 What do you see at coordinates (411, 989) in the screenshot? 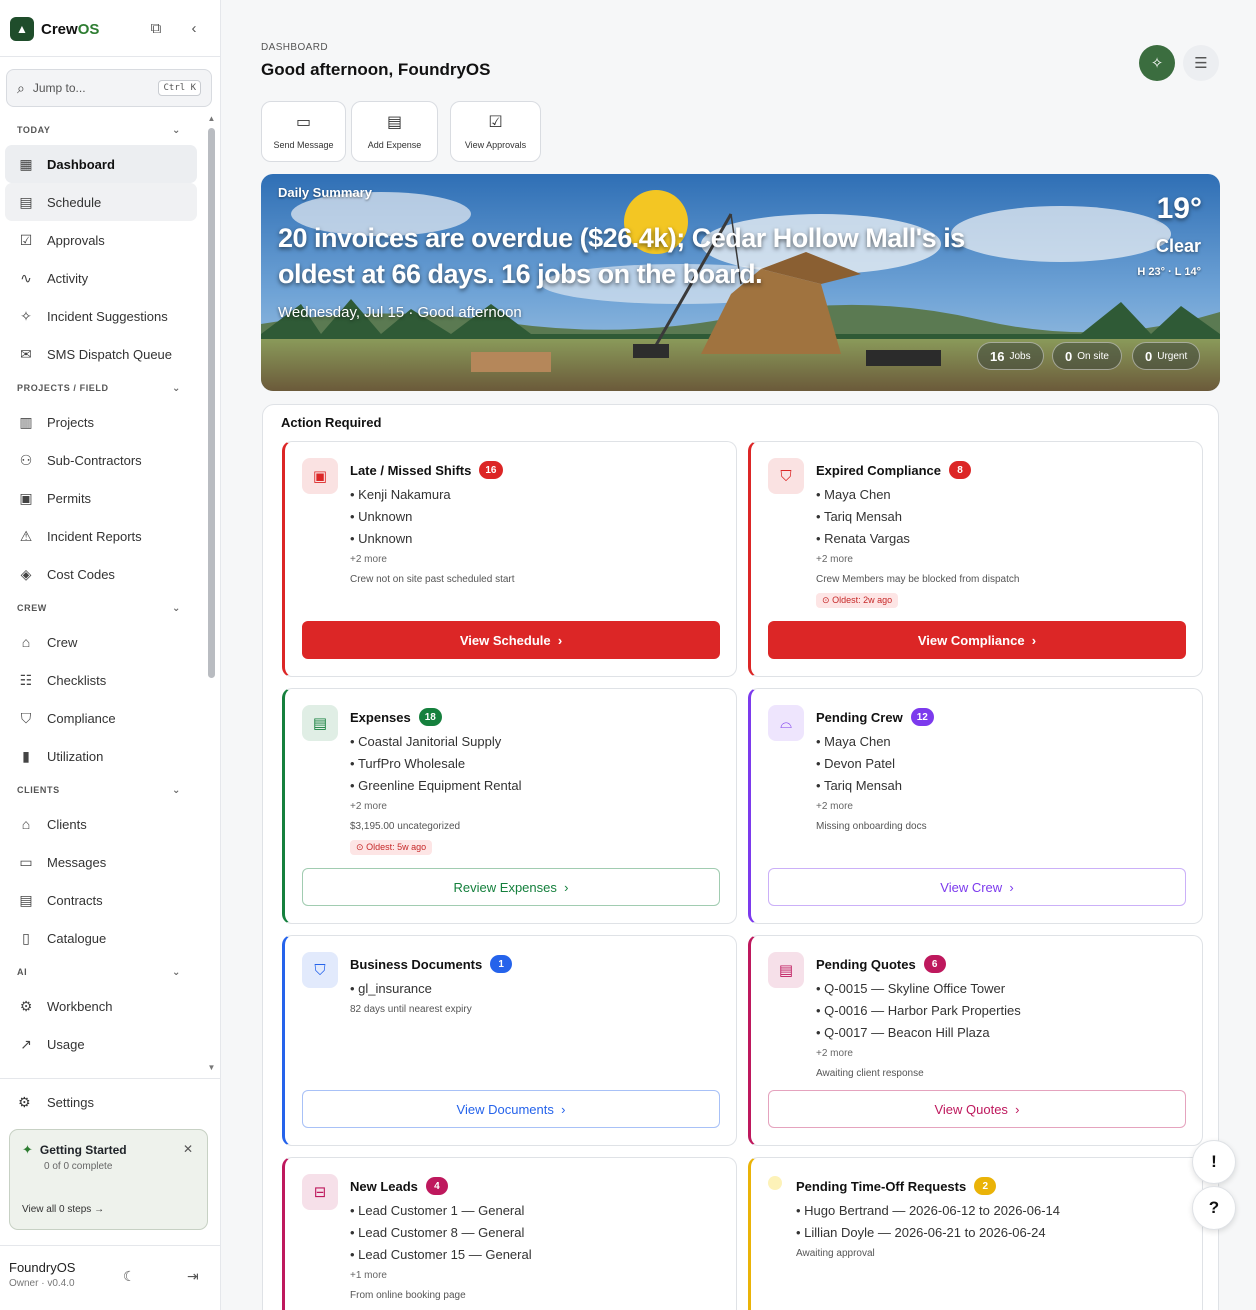
I see `list-item: • gl_insurance` at bounding box center [411, 989].